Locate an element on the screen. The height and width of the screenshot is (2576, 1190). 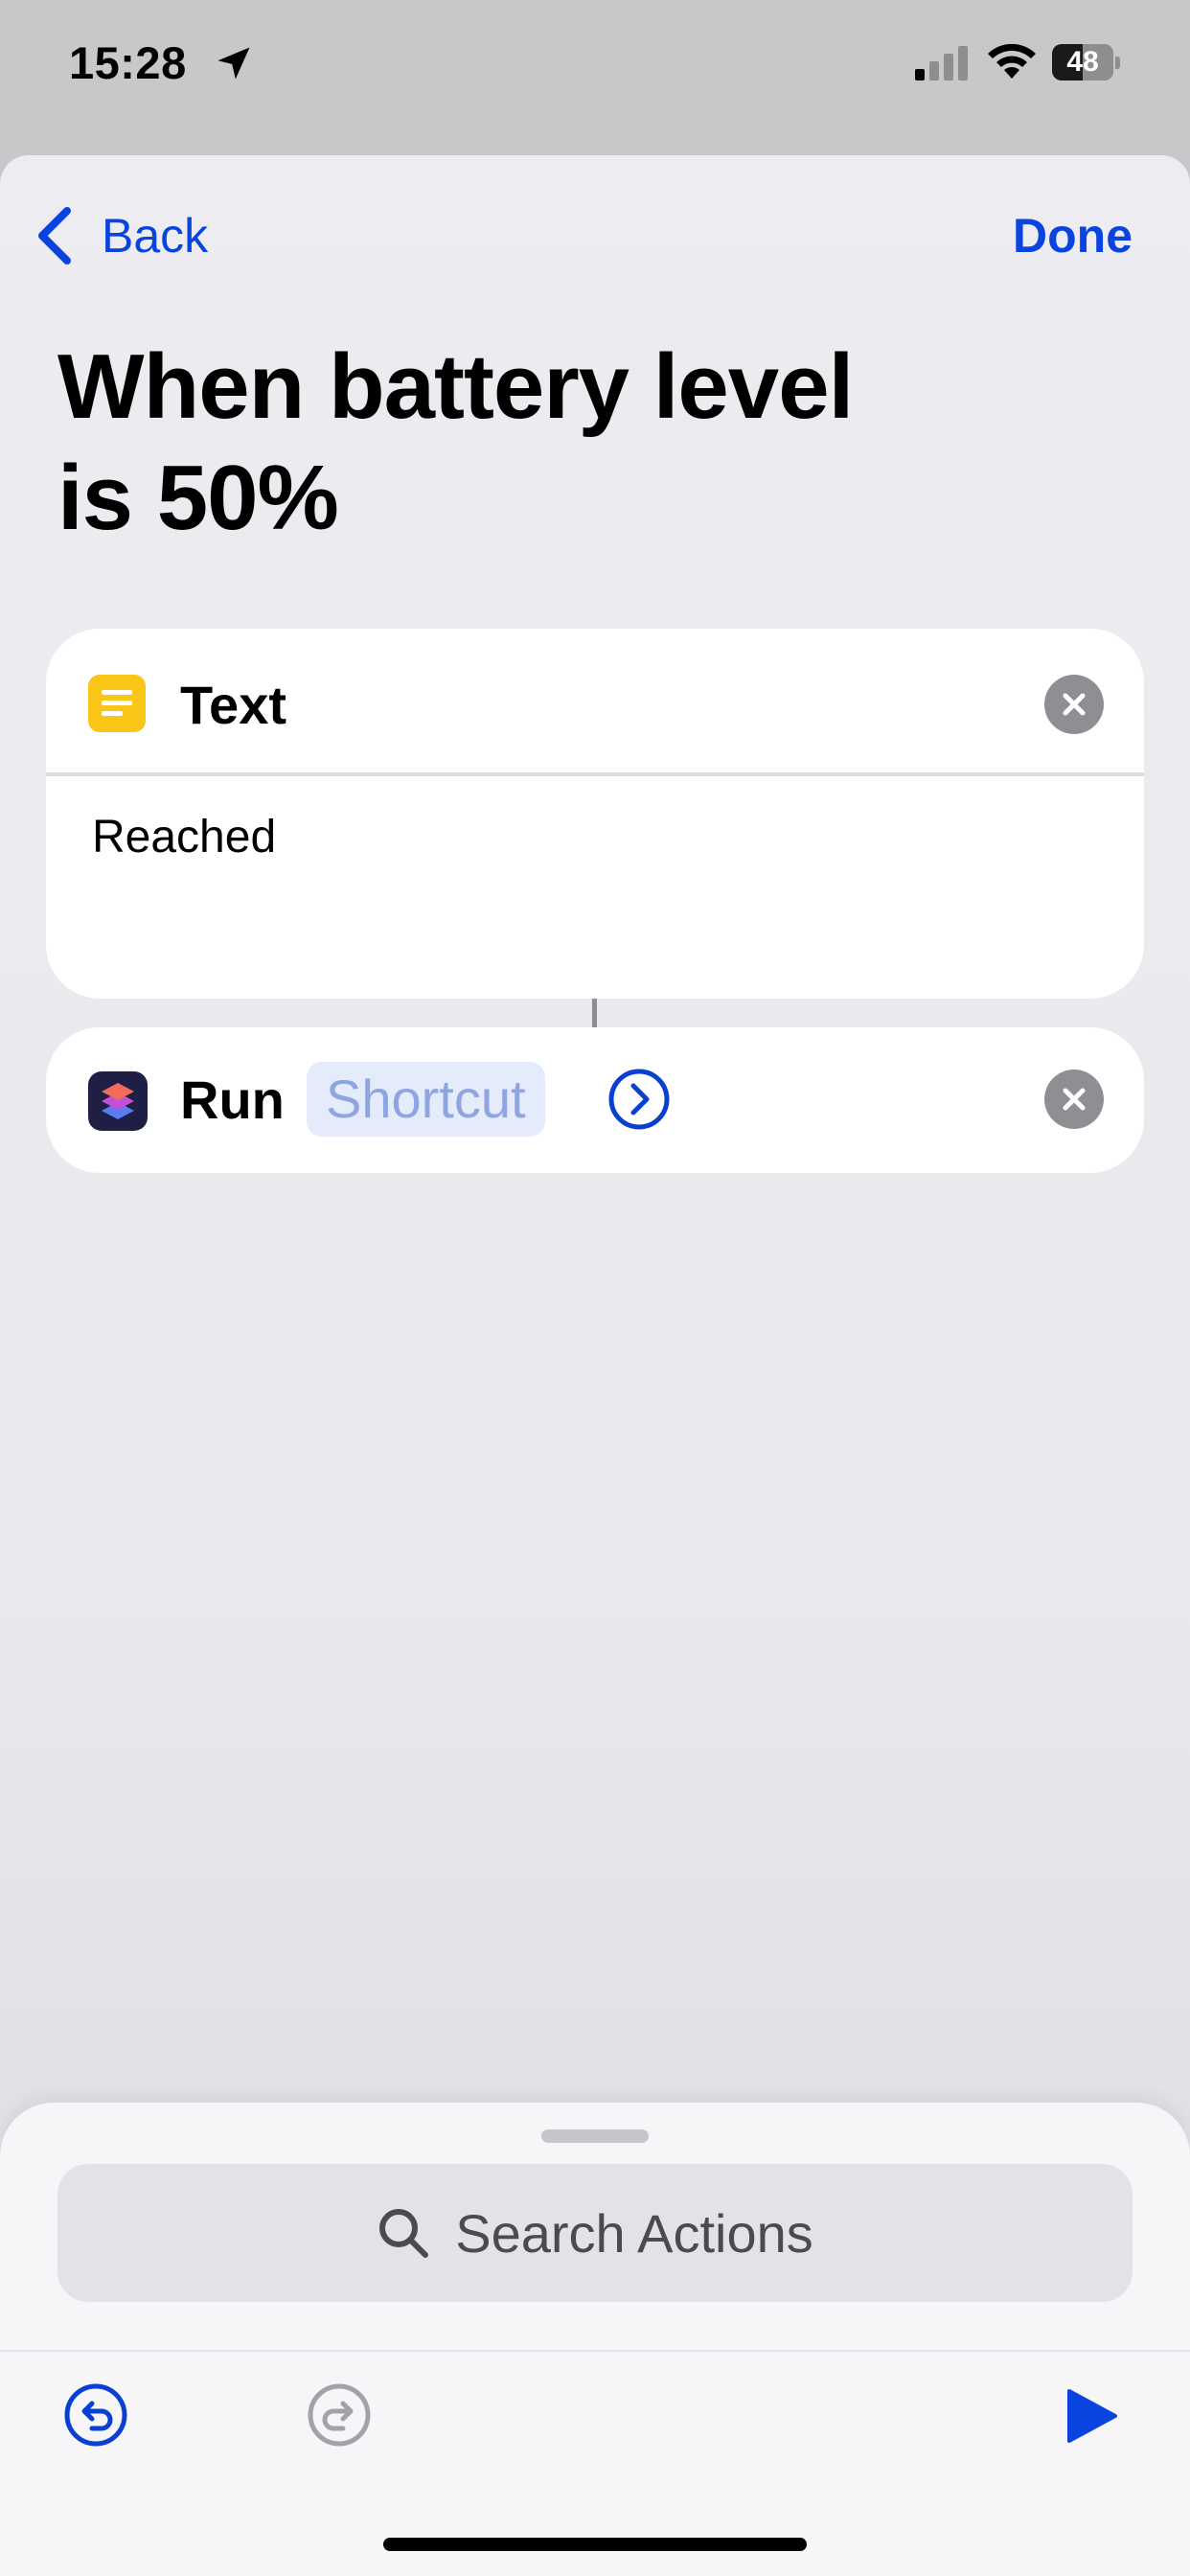
location-arrow-icon is located at coordinates (234, 63).